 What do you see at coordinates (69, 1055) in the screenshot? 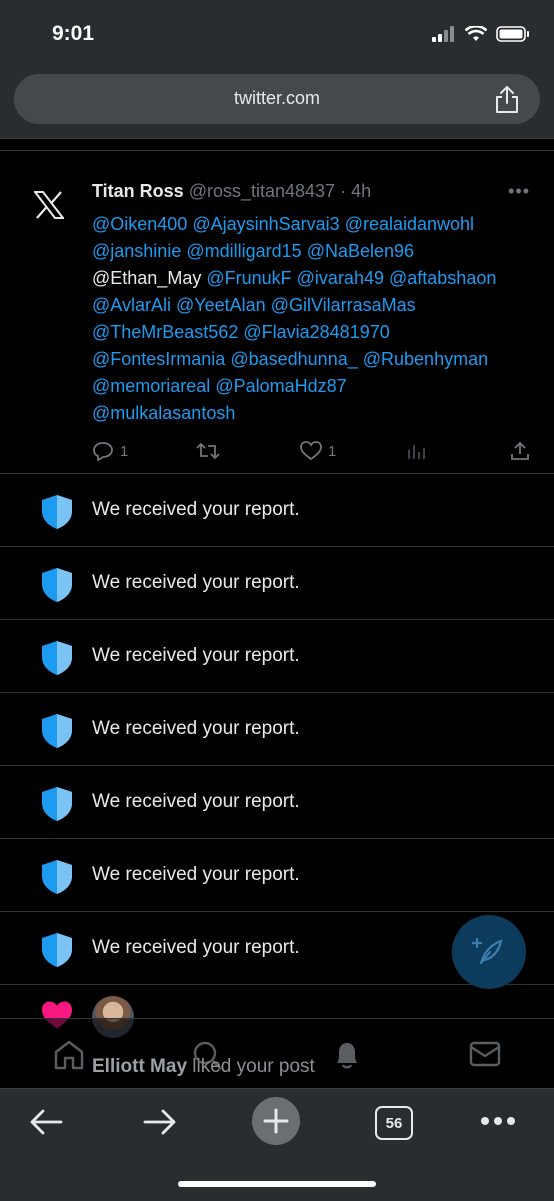
I see `home-icon` at bounding box center [69, 1055].